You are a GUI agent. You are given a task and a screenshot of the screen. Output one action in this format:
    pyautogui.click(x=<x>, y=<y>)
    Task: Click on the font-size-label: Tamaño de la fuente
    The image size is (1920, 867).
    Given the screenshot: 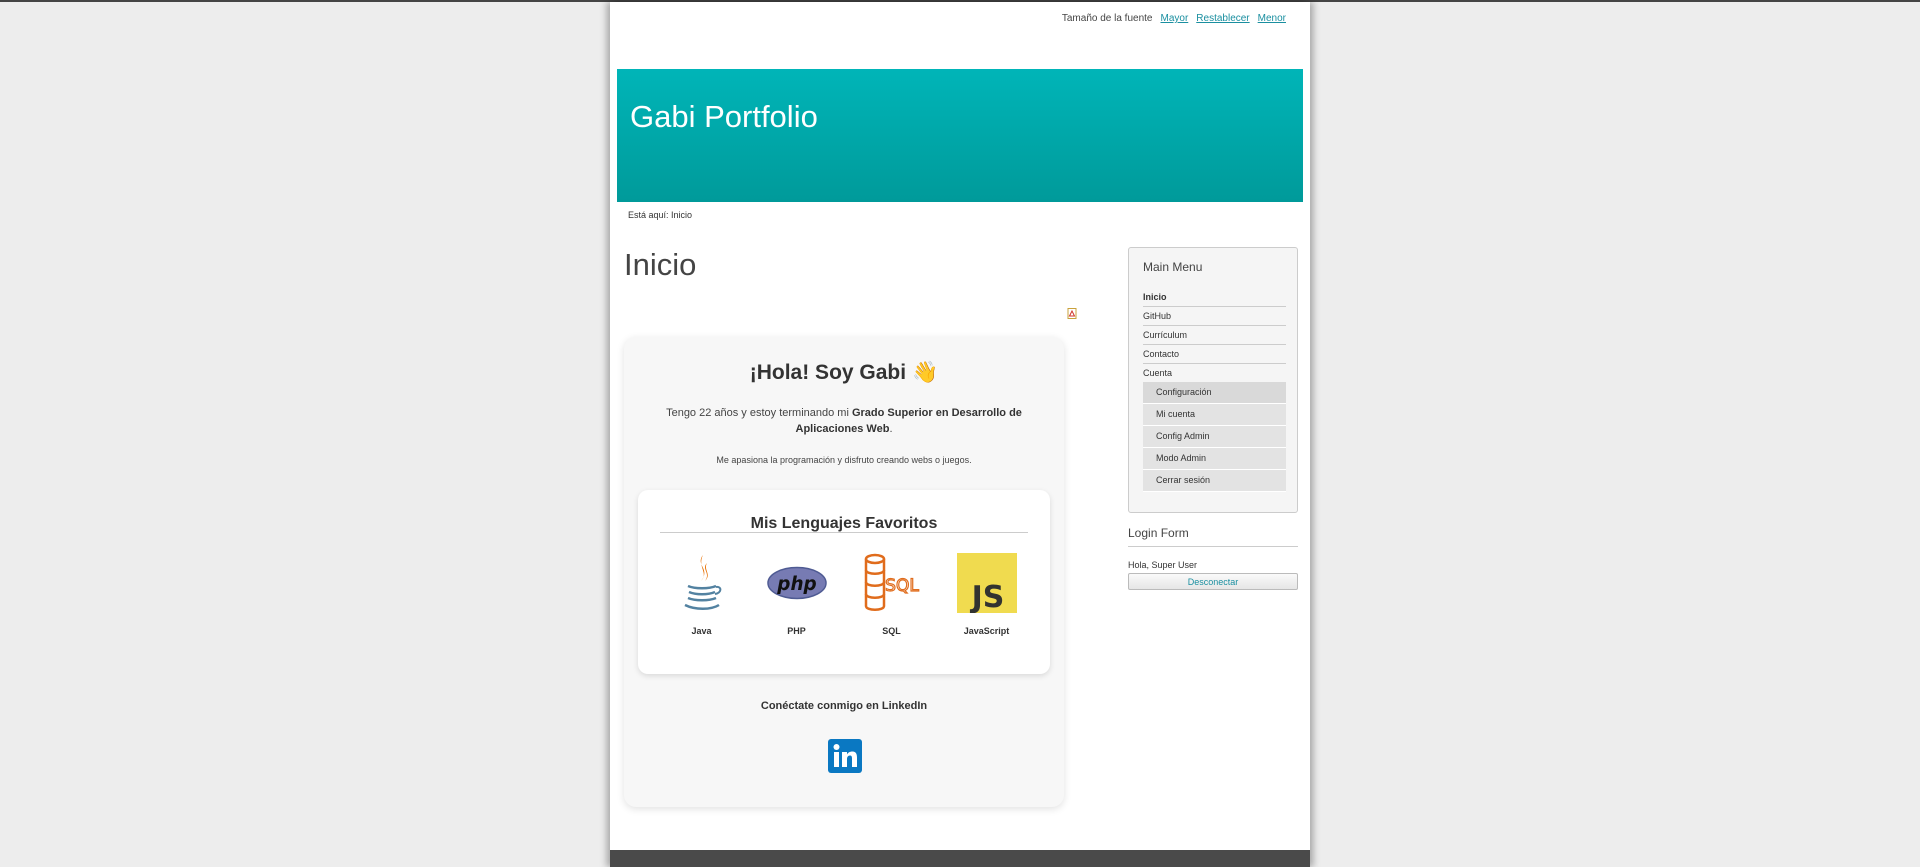 What is the action you would take?
    pyautogui.click(x=1107, y=18)
    